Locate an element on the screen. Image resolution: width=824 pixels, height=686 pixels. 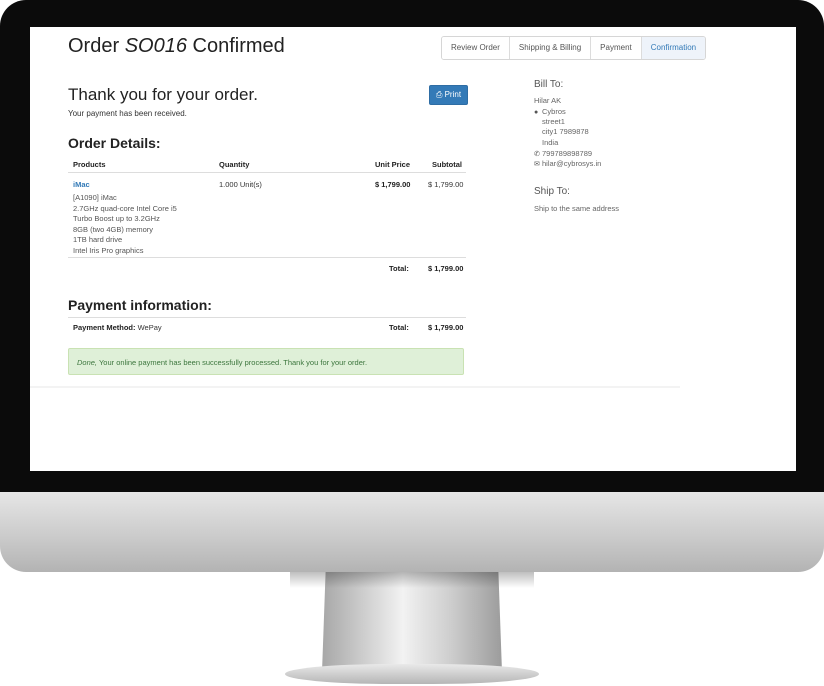
bill-to-phone: ✆ 799789898789 is located at coordinates (563, 153).